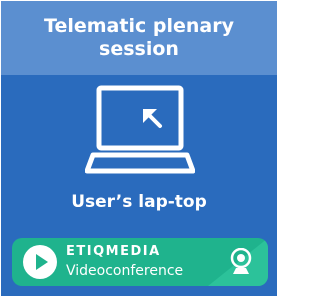 This screenshot has height=297, width=320. What do you see at coordinates (140, 129) in the screenshot?
I see `laptop-icon` at bounding box center [140, 129].